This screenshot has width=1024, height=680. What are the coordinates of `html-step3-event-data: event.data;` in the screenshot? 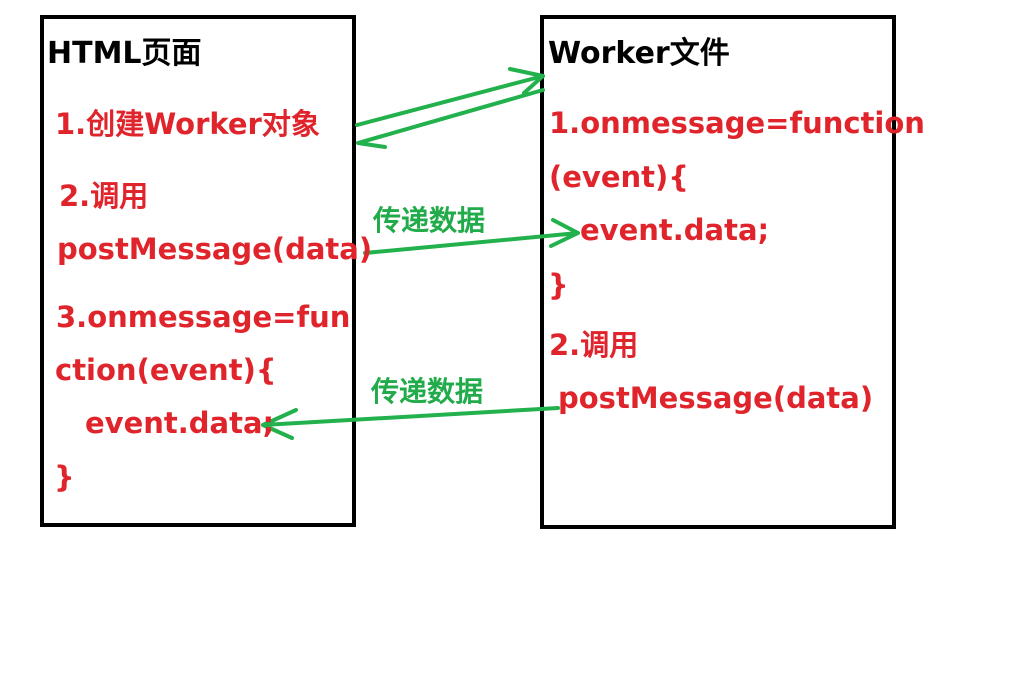 It's located at (180, 423).